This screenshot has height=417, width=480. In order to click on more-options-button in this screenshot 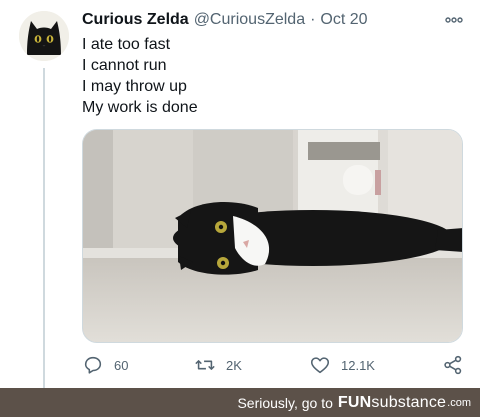, I will do `click(454, 20)`.